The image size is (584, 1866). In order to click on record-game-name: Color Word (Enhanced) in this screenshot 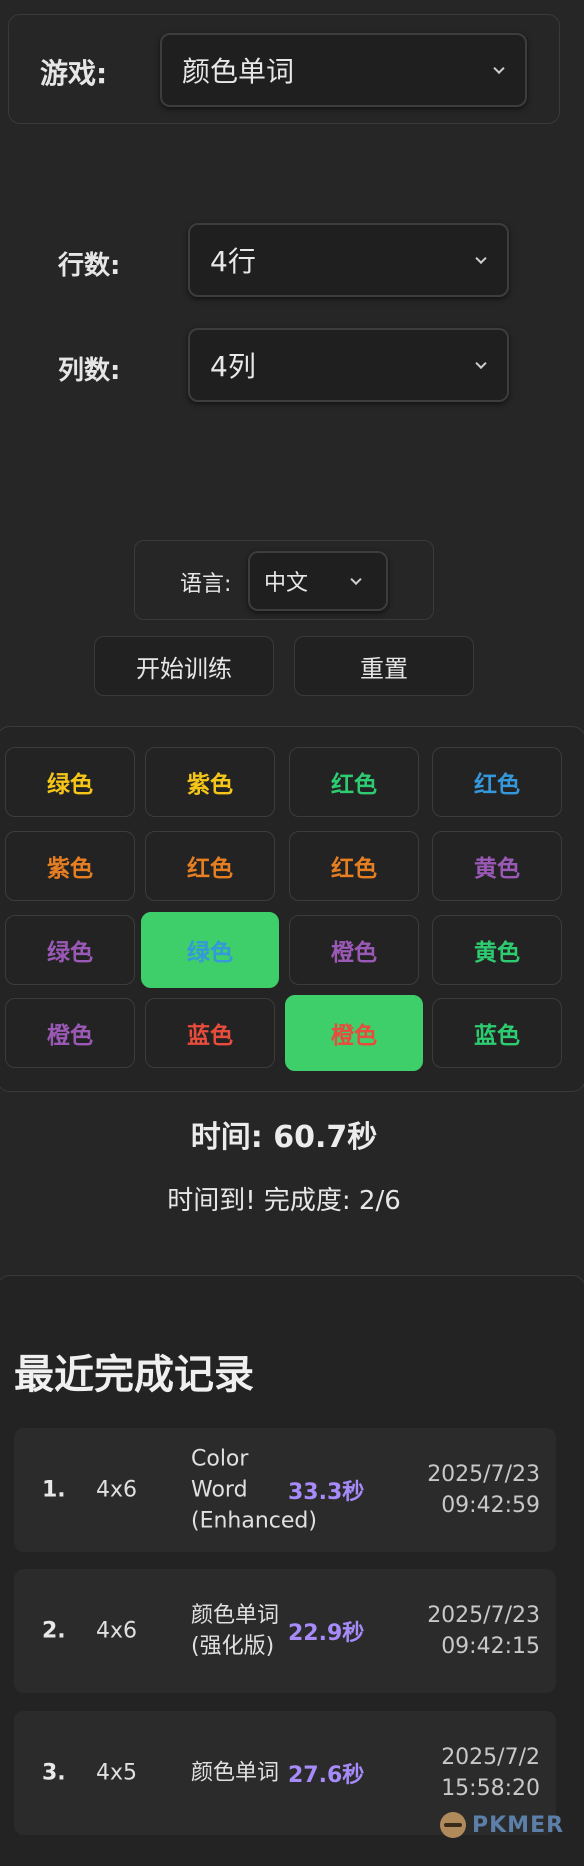, I will do `click(254, 1490)`.